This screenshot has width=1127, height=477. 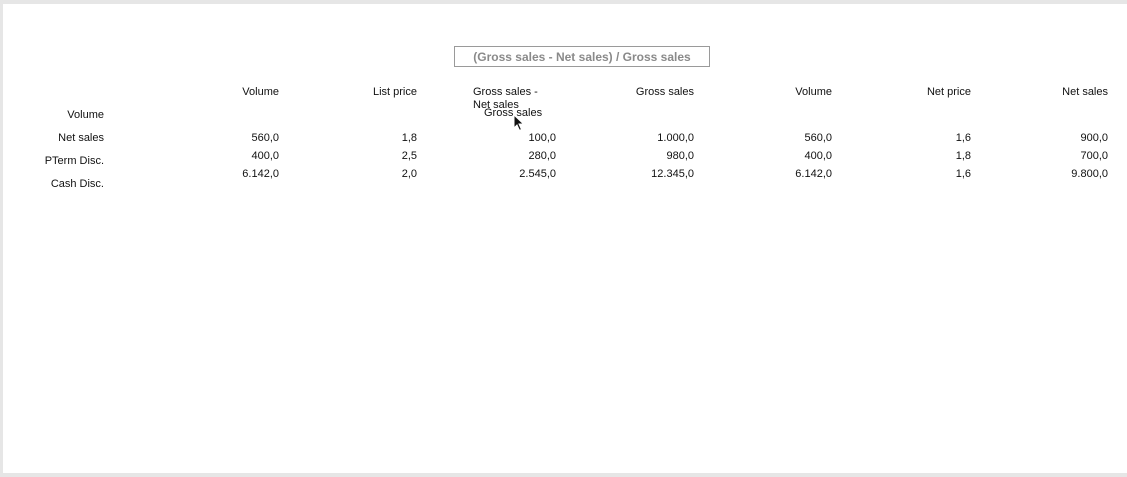 What do you see at coordinates (514, 174) in the screenshot?
I see `table-cell: 2.545,0` at bounding box center [514, 174].